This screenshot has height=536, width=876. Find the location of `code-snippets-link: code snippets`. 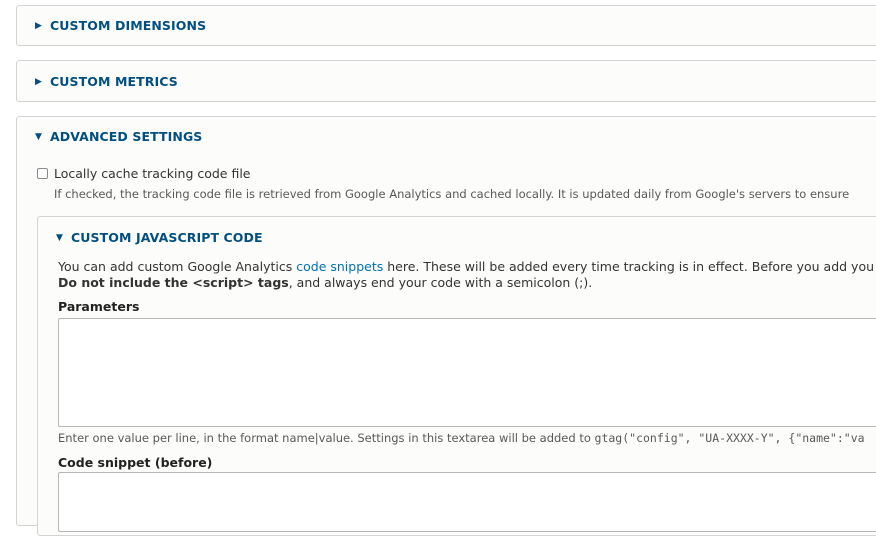

code-snippets-link: code snippets is located at coordinates (339, 266).